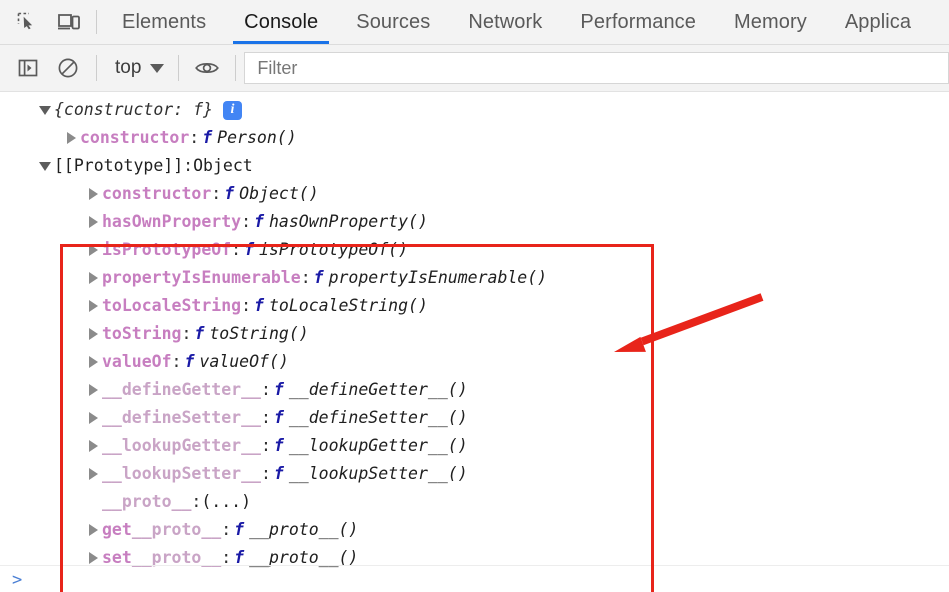 The height and width of the screenshot is (592, 949). I want to click on console-row-segment-propdim: __defineGetter__, so click(181, 389).